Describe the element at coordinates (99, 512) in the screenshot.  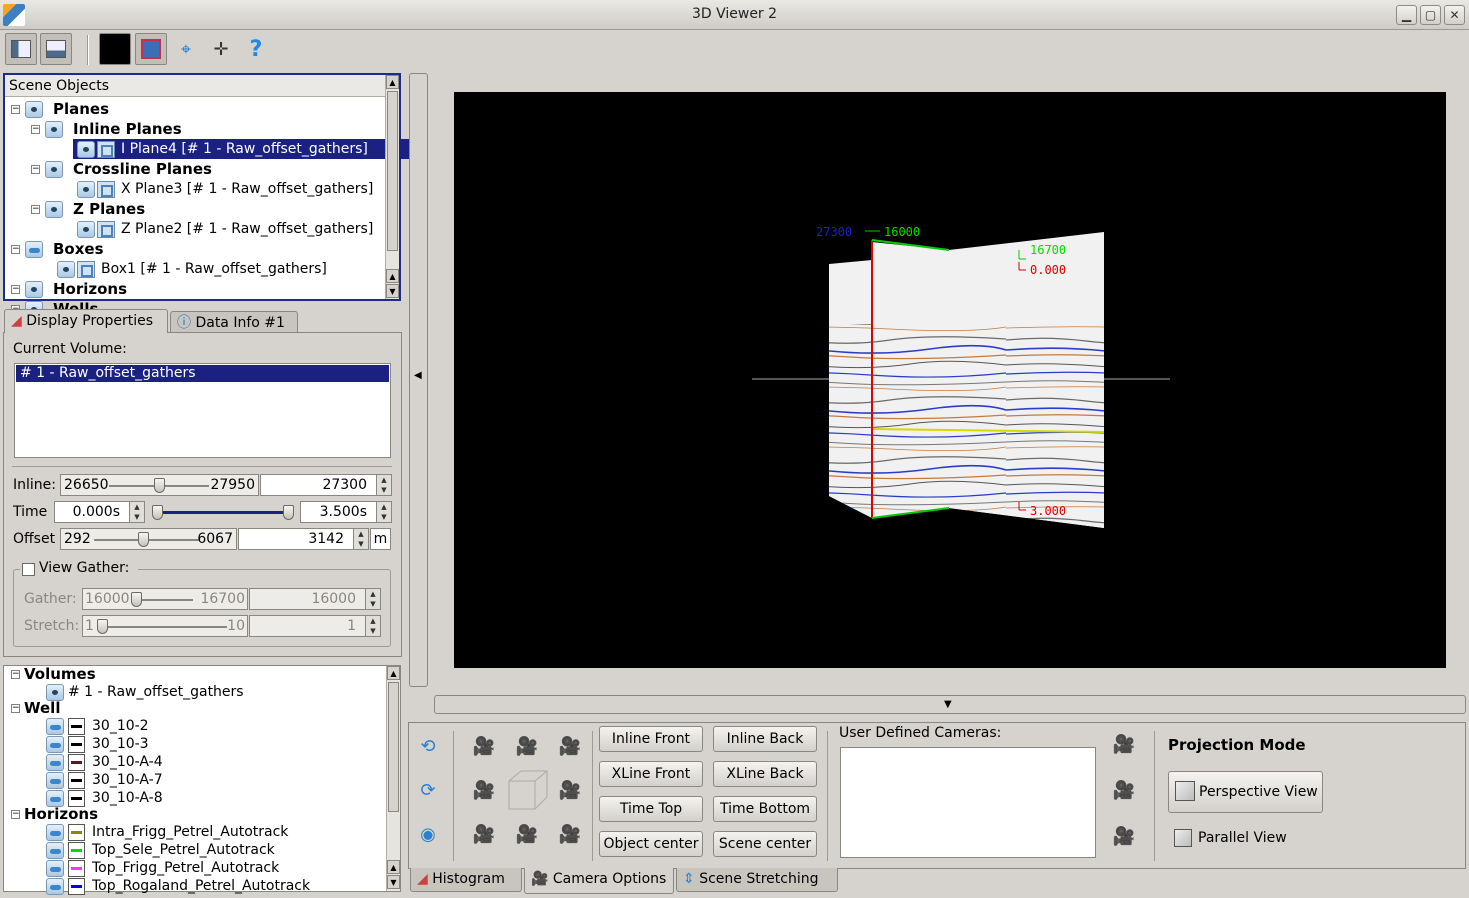
I see `time-start-spinbox: 0.000s ▲ ▼` at that location.